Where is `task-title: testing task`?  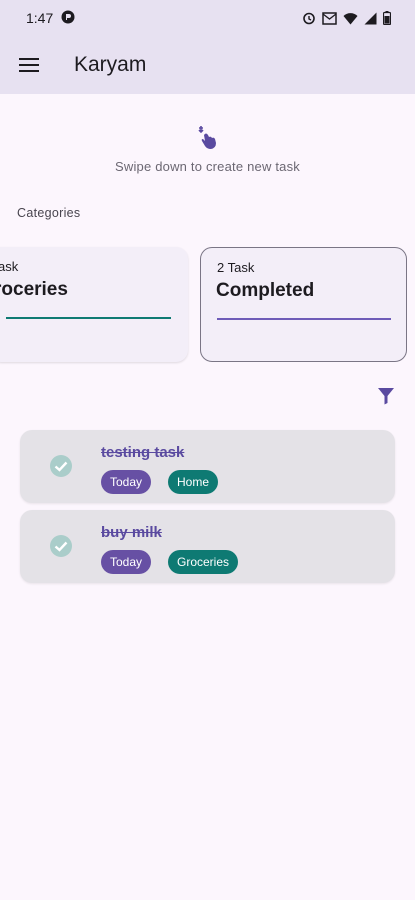
task-title: testing task is located at coordinates (143, 452).